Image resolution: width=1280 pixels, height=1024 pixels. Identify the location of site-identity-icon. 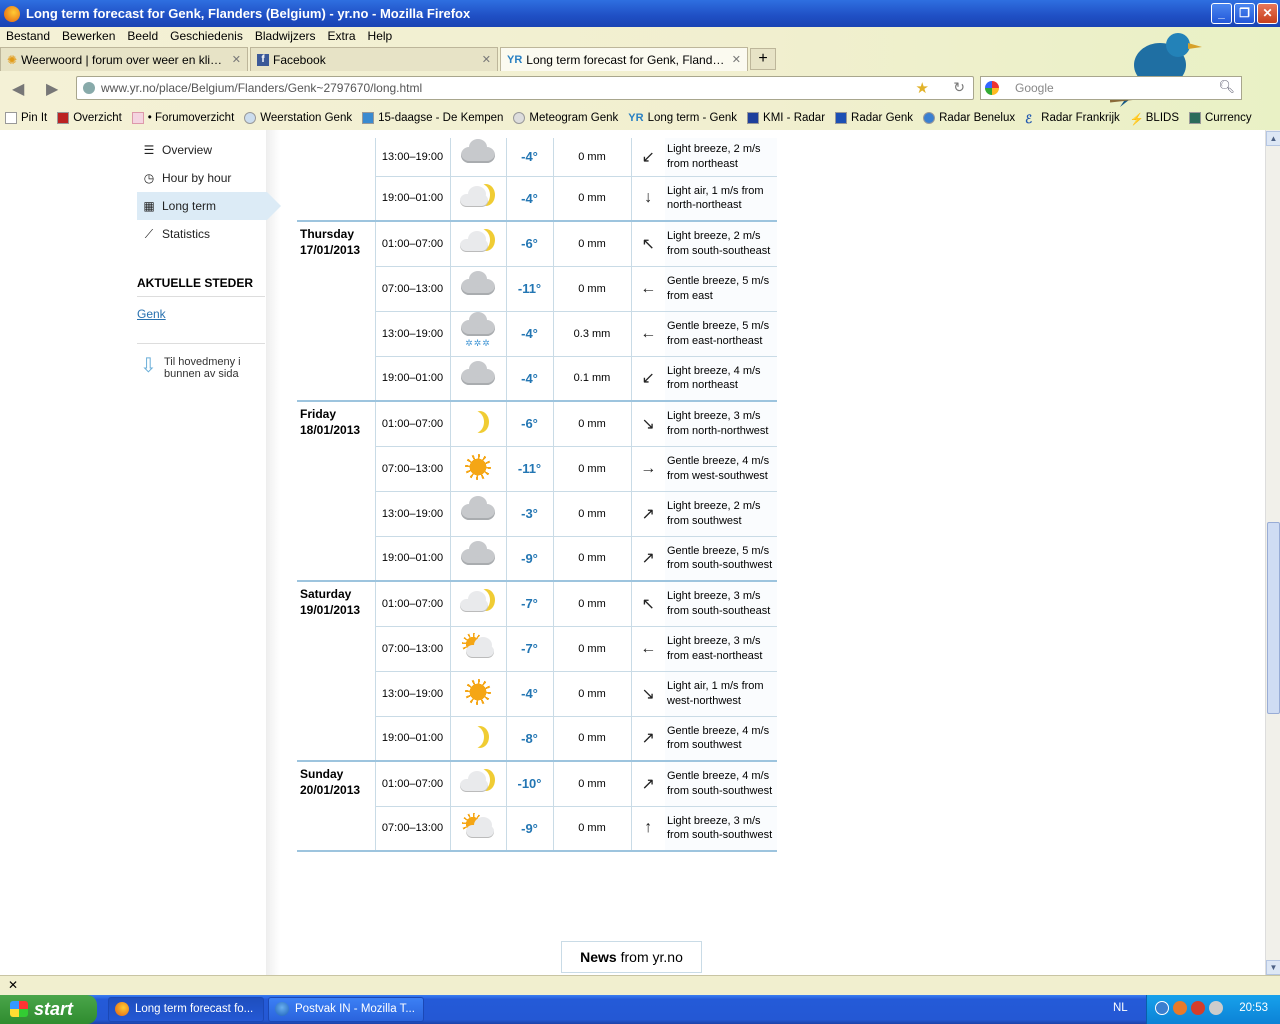
(89, 88).